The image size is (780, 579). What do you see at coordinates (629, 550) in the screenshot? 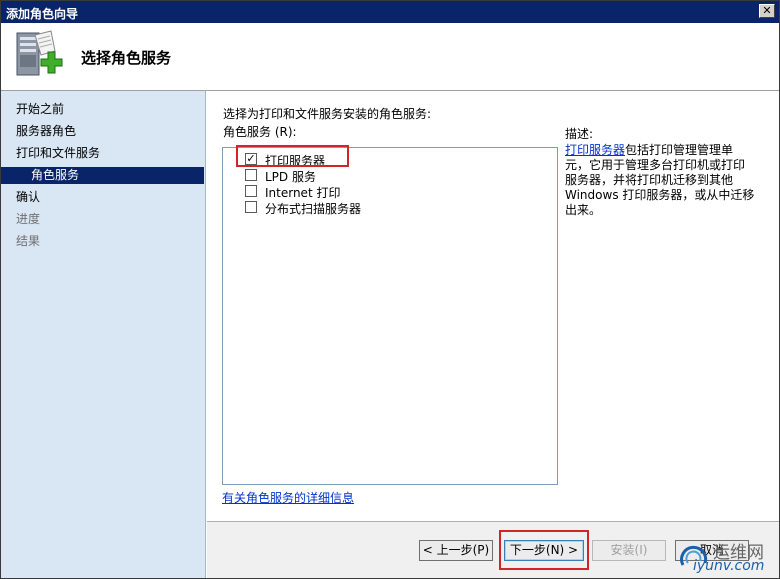
I see `install-button: 安装(I)` at bounding box center [629, 550].